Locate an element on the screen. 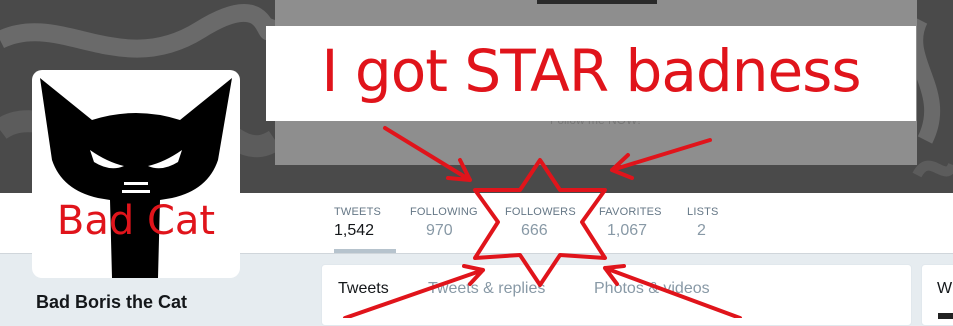 This screenshot has height=326, width=953. stat-favorites-label: FAVORITES is located at coordinates (630, 212).